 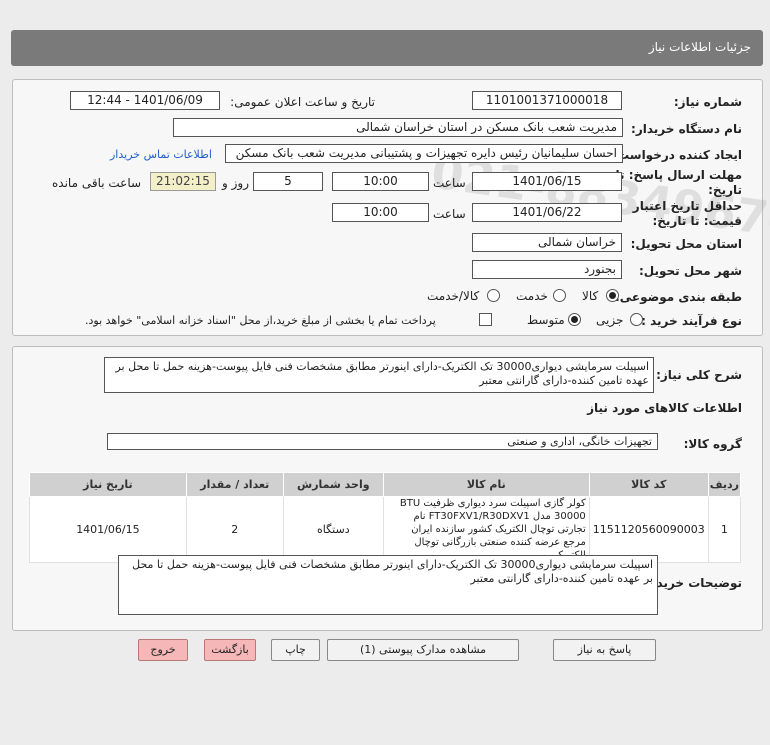 What do you see at coordinates (423, 650) in the screenshot?
I see `view-attachments-button: مشاهده مدارک پیوستی (1)` at bounding box center [423, 650].